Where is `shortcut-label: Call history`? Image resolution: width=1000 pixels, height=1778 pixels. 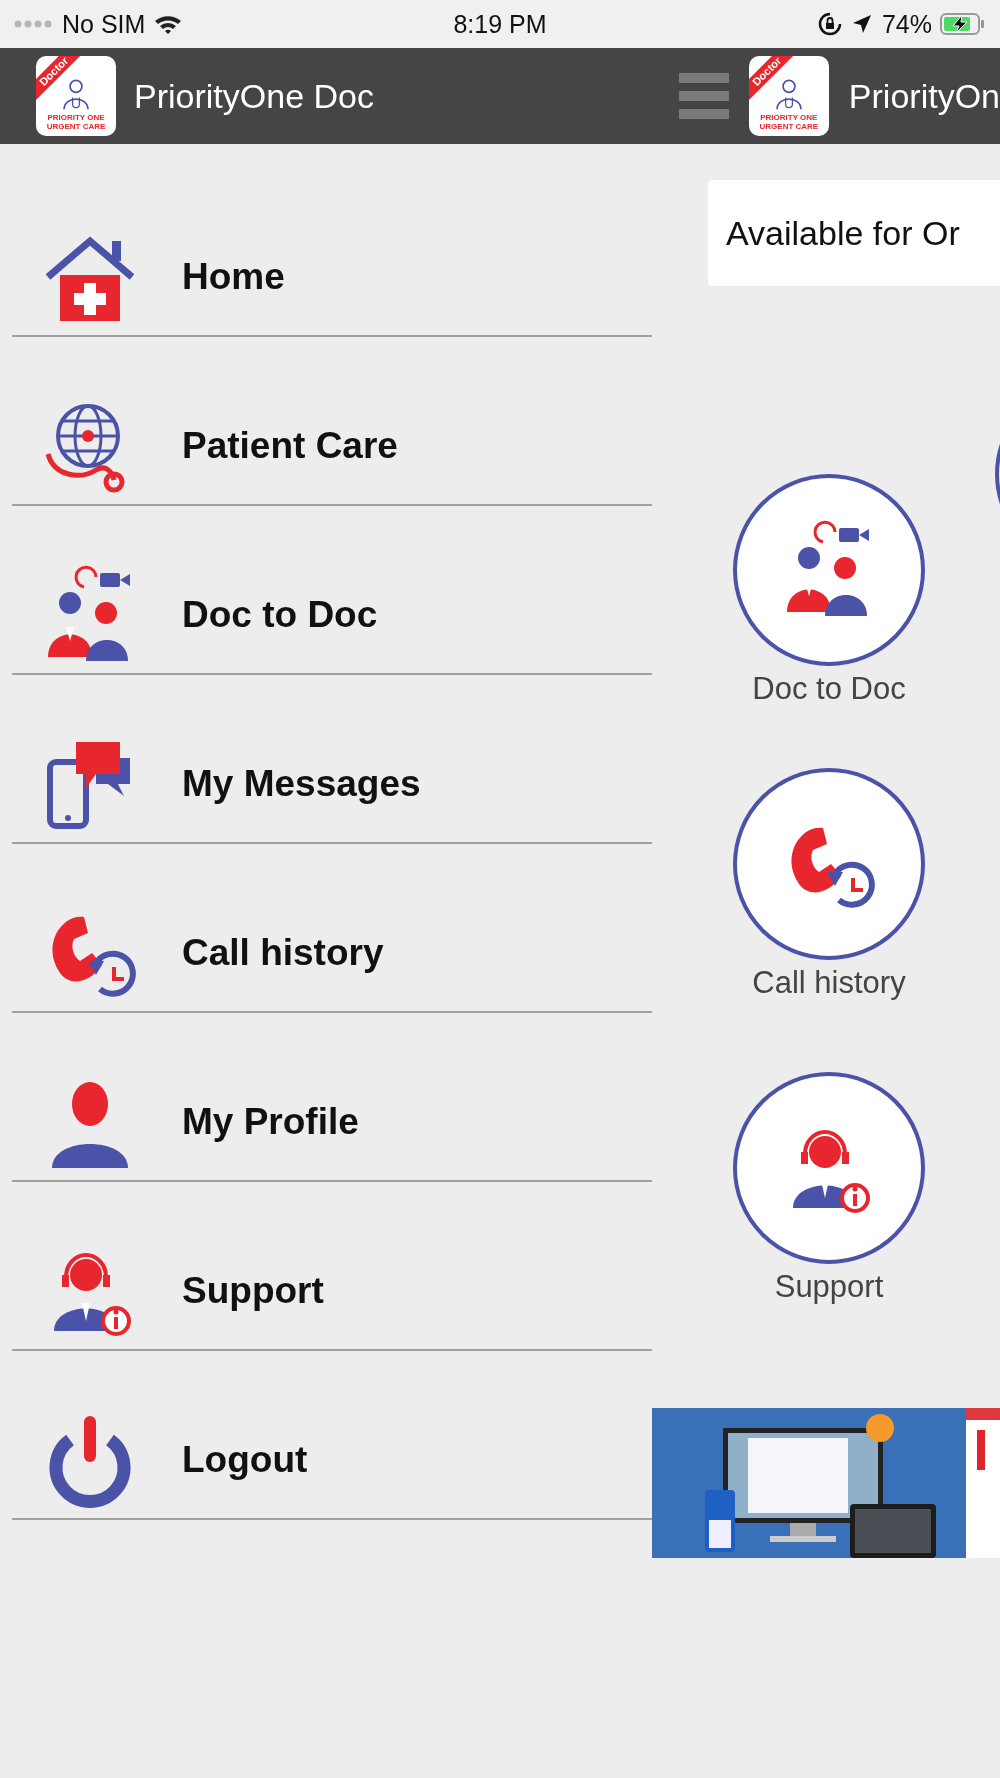
shortcut-label: Call history is located at coordinates (829, 983).